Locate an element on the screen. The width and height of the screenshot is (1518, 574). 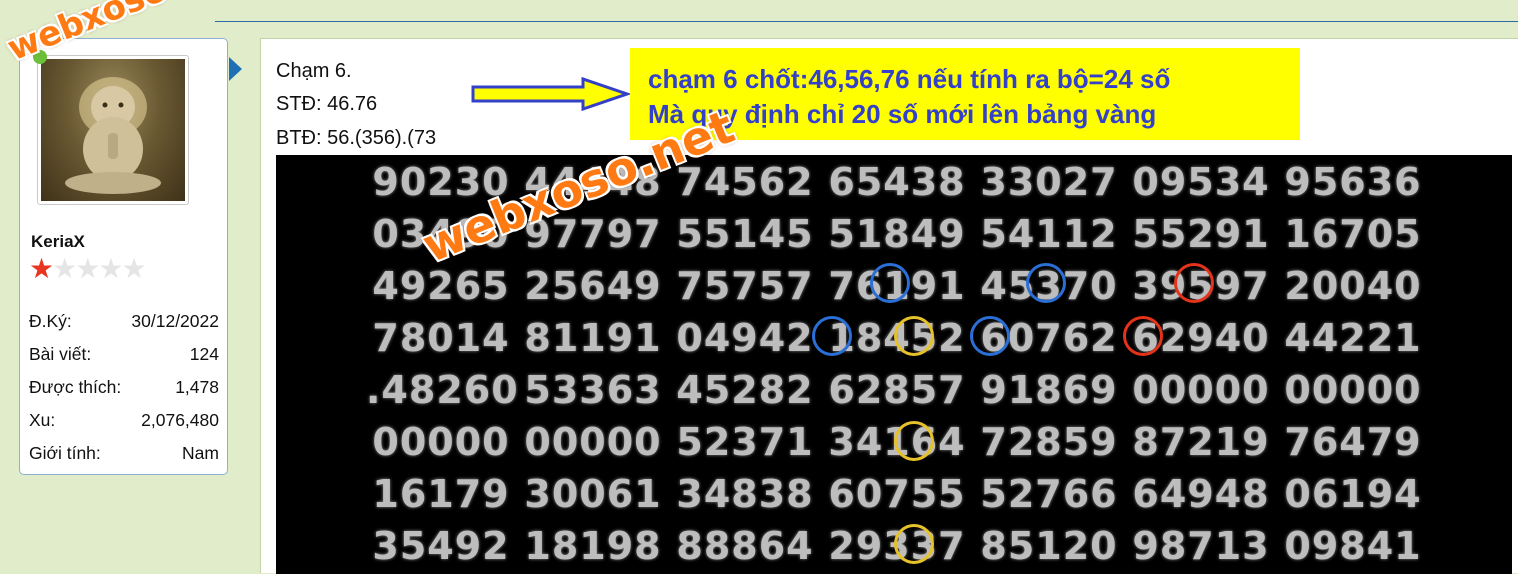
lottery-number: 52766 is located at coordinates (1049, 494).